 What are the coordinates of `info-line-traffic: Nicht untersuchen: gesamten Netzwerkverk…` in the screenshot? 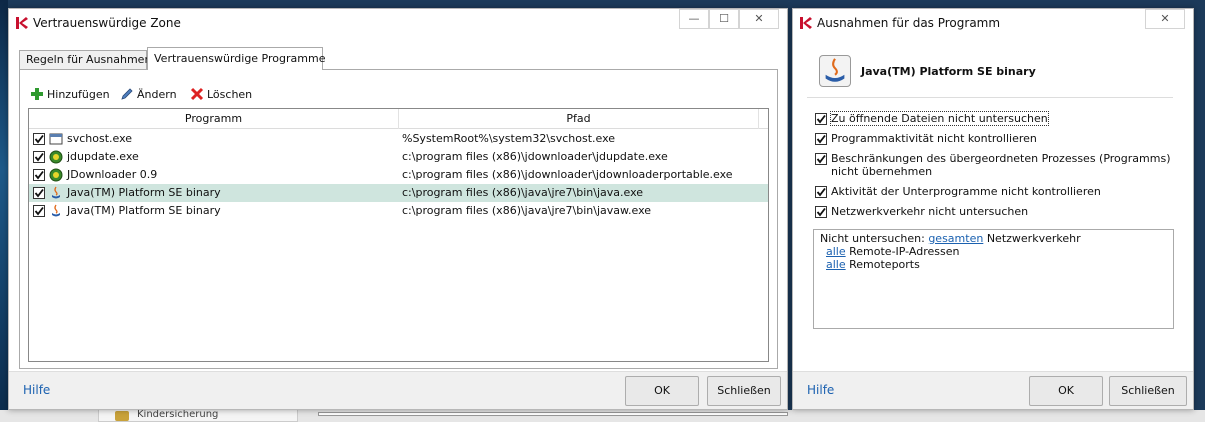 It's located at (950, 238).